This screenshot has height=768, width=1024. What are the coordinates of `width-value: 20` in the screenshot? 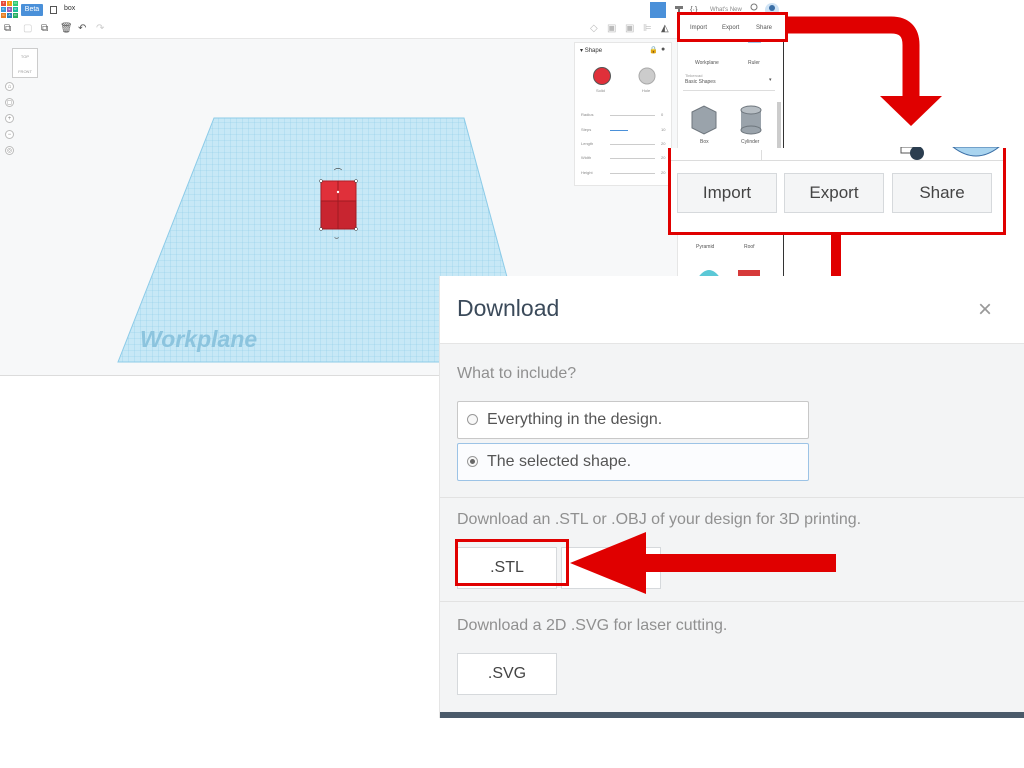 It's located at (663, 157).